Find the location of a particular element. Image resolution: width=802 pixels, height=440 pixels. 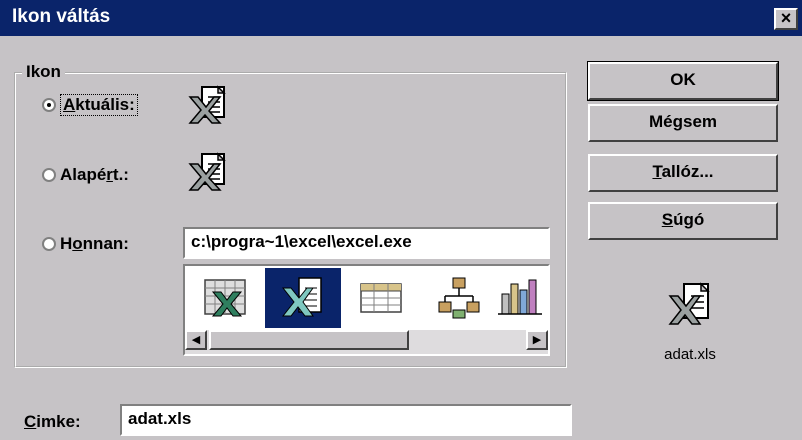

radio-current: Aktuális: is located at coordinates (90, 105).